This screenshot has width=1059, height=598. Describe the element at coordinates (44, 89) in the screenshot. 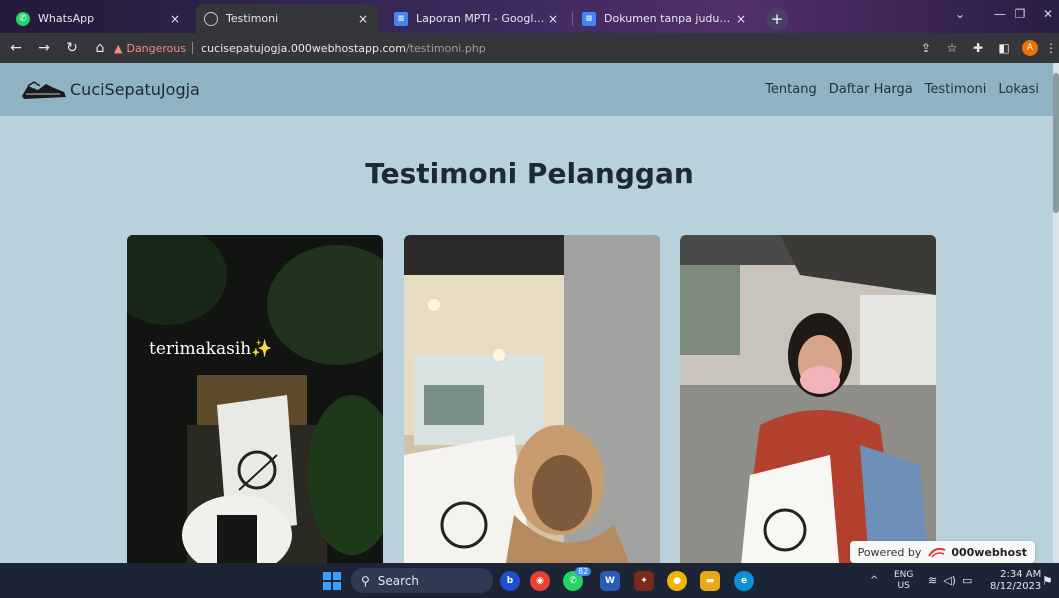

I see `shoe-logo-icon` at that location.